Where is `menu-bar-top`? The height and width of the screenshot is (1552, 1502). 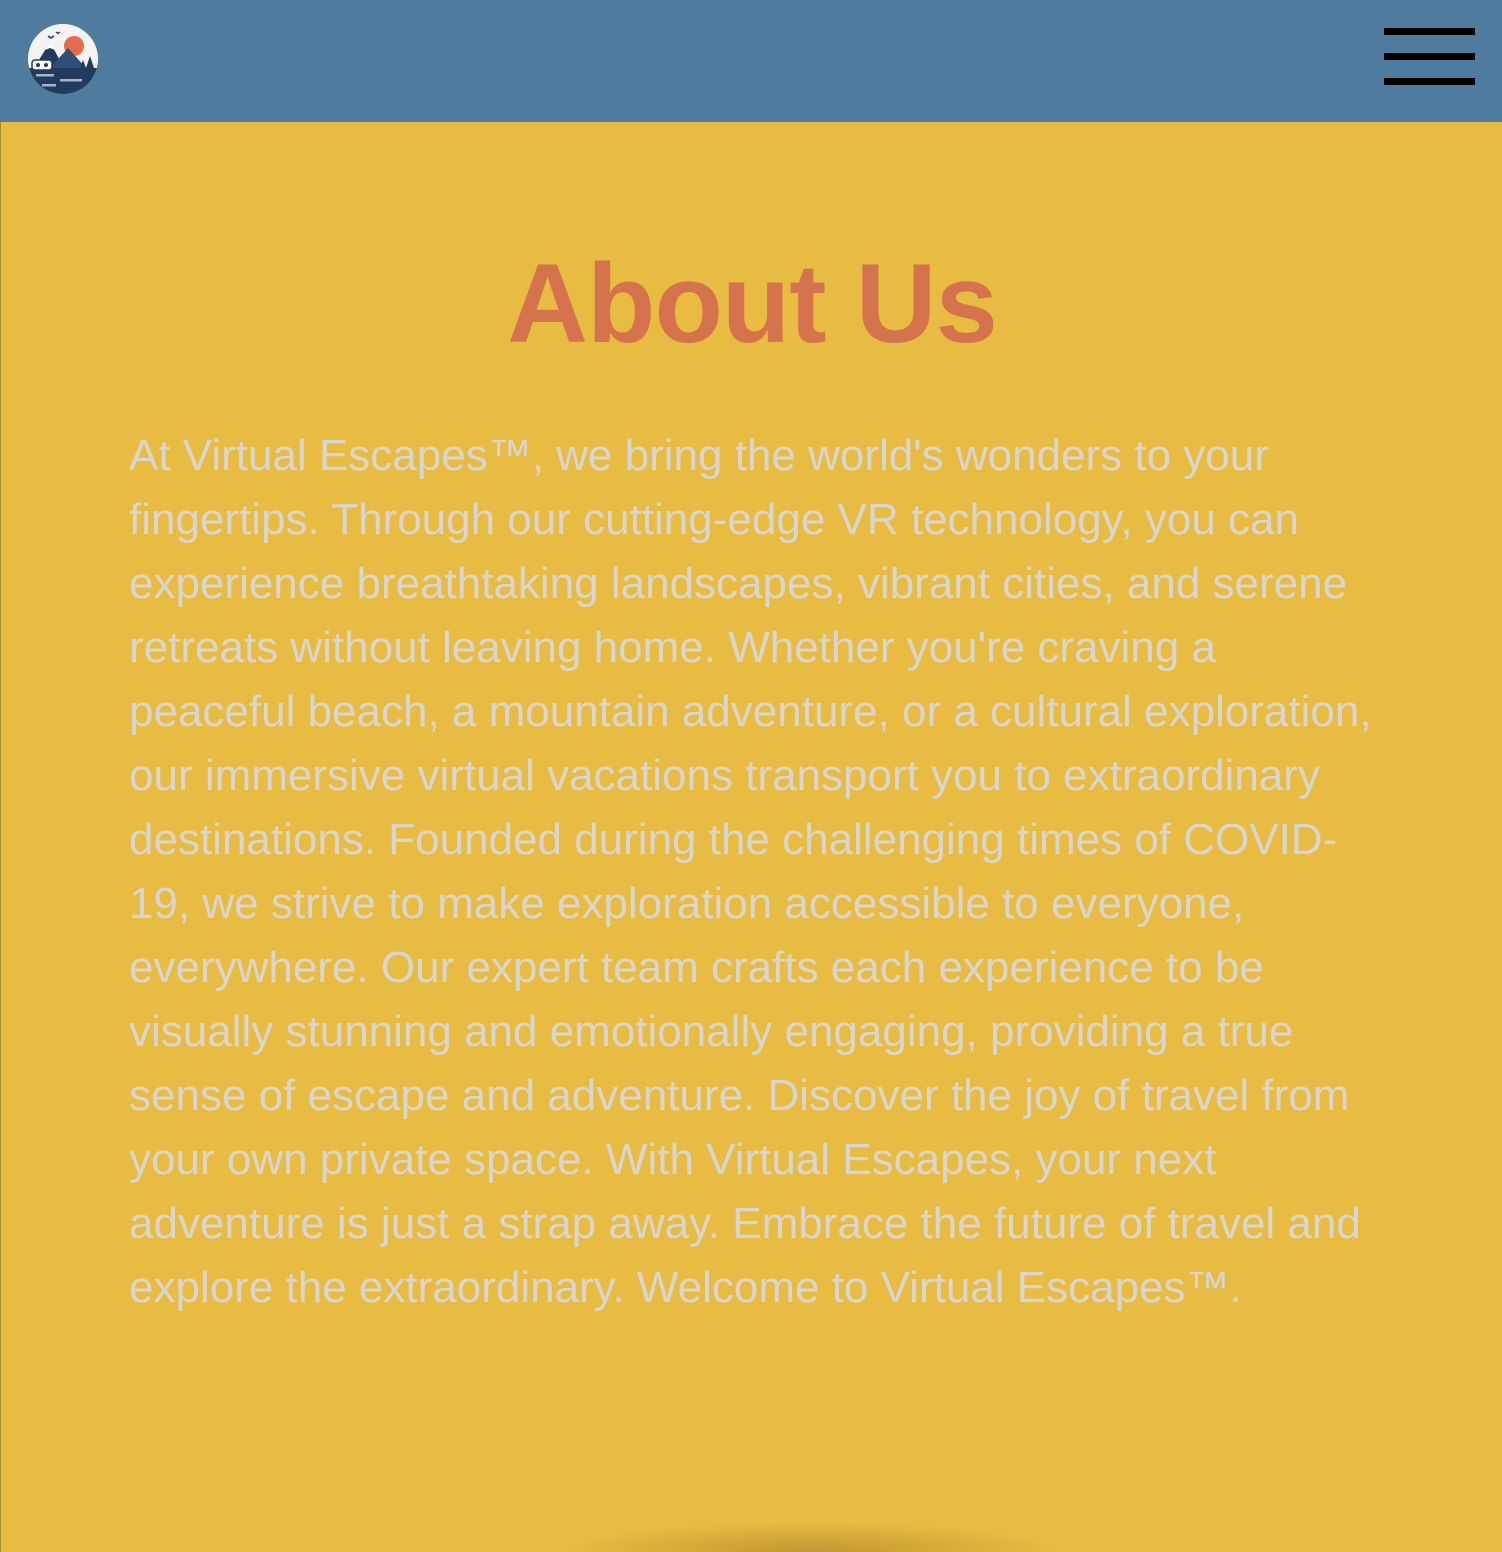 menu-bar-top is located at coordinates (1429, 31).